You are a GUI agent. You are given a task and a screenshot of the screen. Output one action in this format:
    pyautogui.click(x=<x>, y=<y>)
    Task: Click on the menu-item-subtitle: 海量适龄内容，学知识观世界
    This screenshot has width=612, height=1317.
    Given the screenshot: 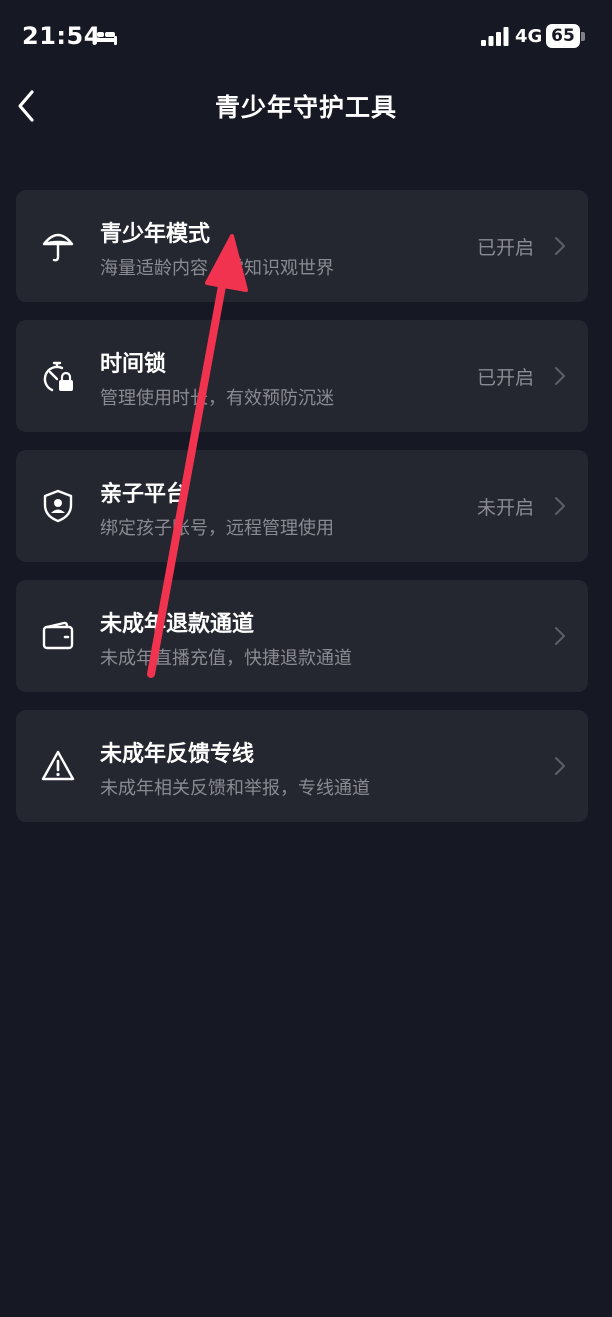 What is the action you would take?
    pyautogui.click(x=217, y=268)
    